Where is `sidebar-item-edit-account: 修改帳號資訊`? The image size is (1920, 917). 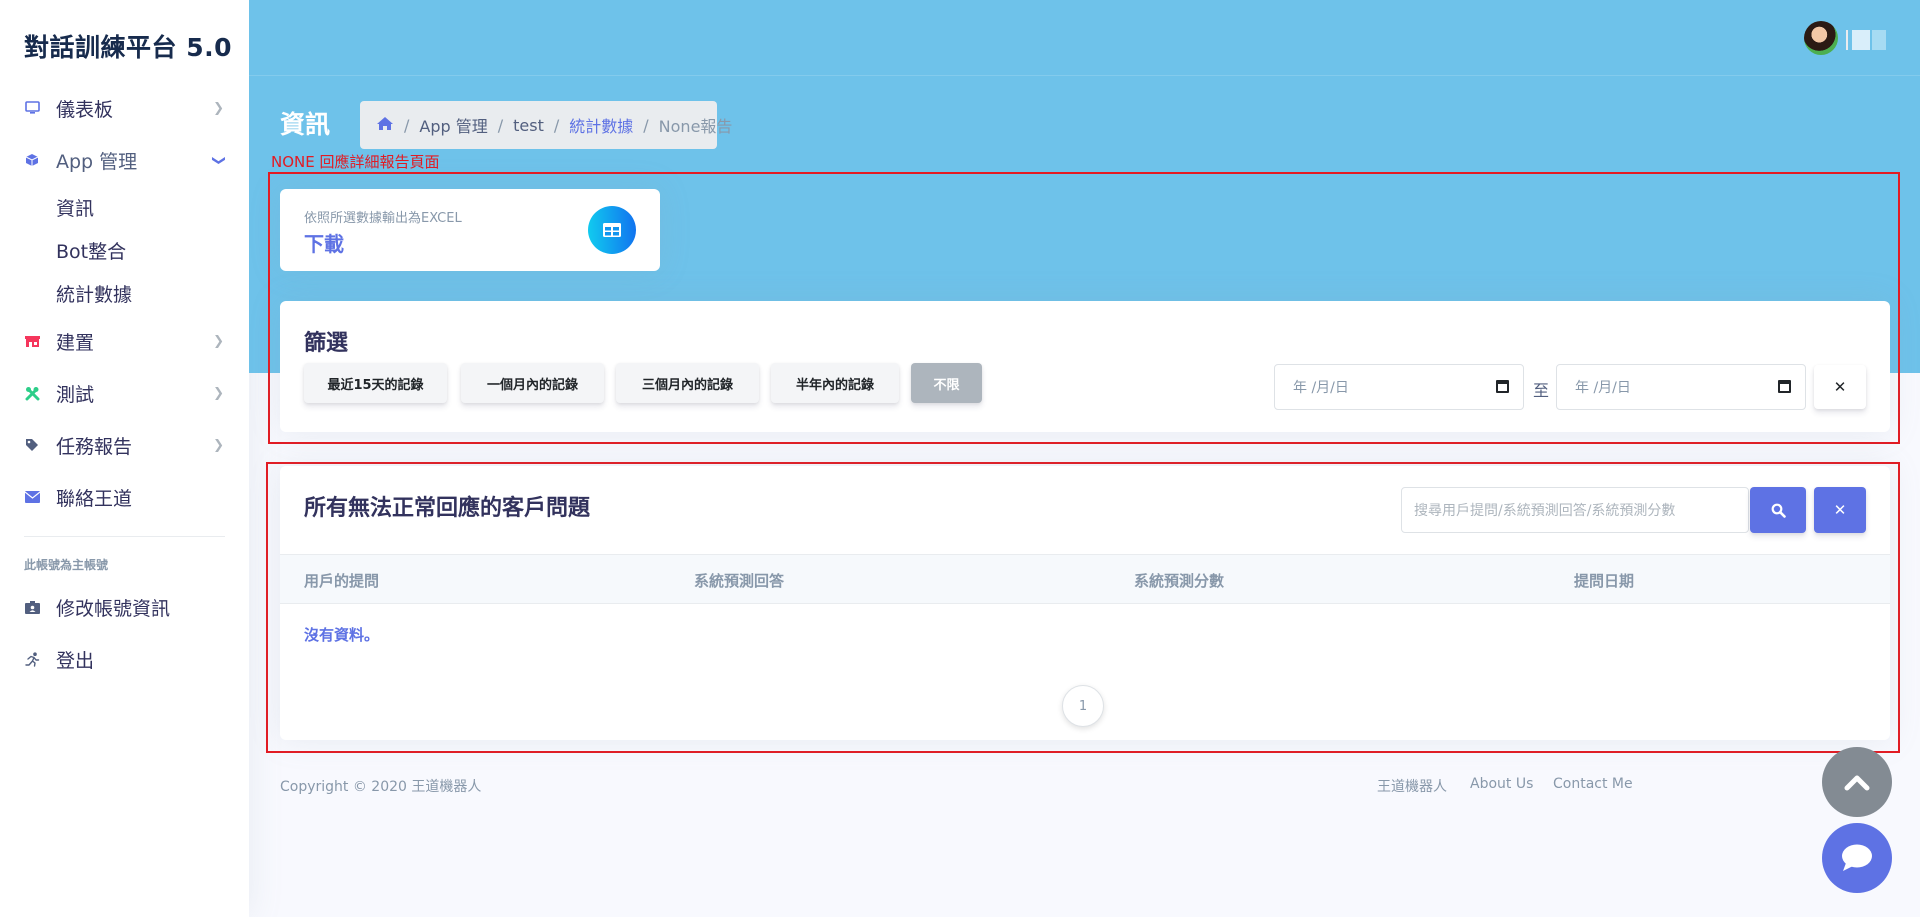
sidebar-item-edit-account: 修改帳號資訊 is located at coordinates (124, 607).